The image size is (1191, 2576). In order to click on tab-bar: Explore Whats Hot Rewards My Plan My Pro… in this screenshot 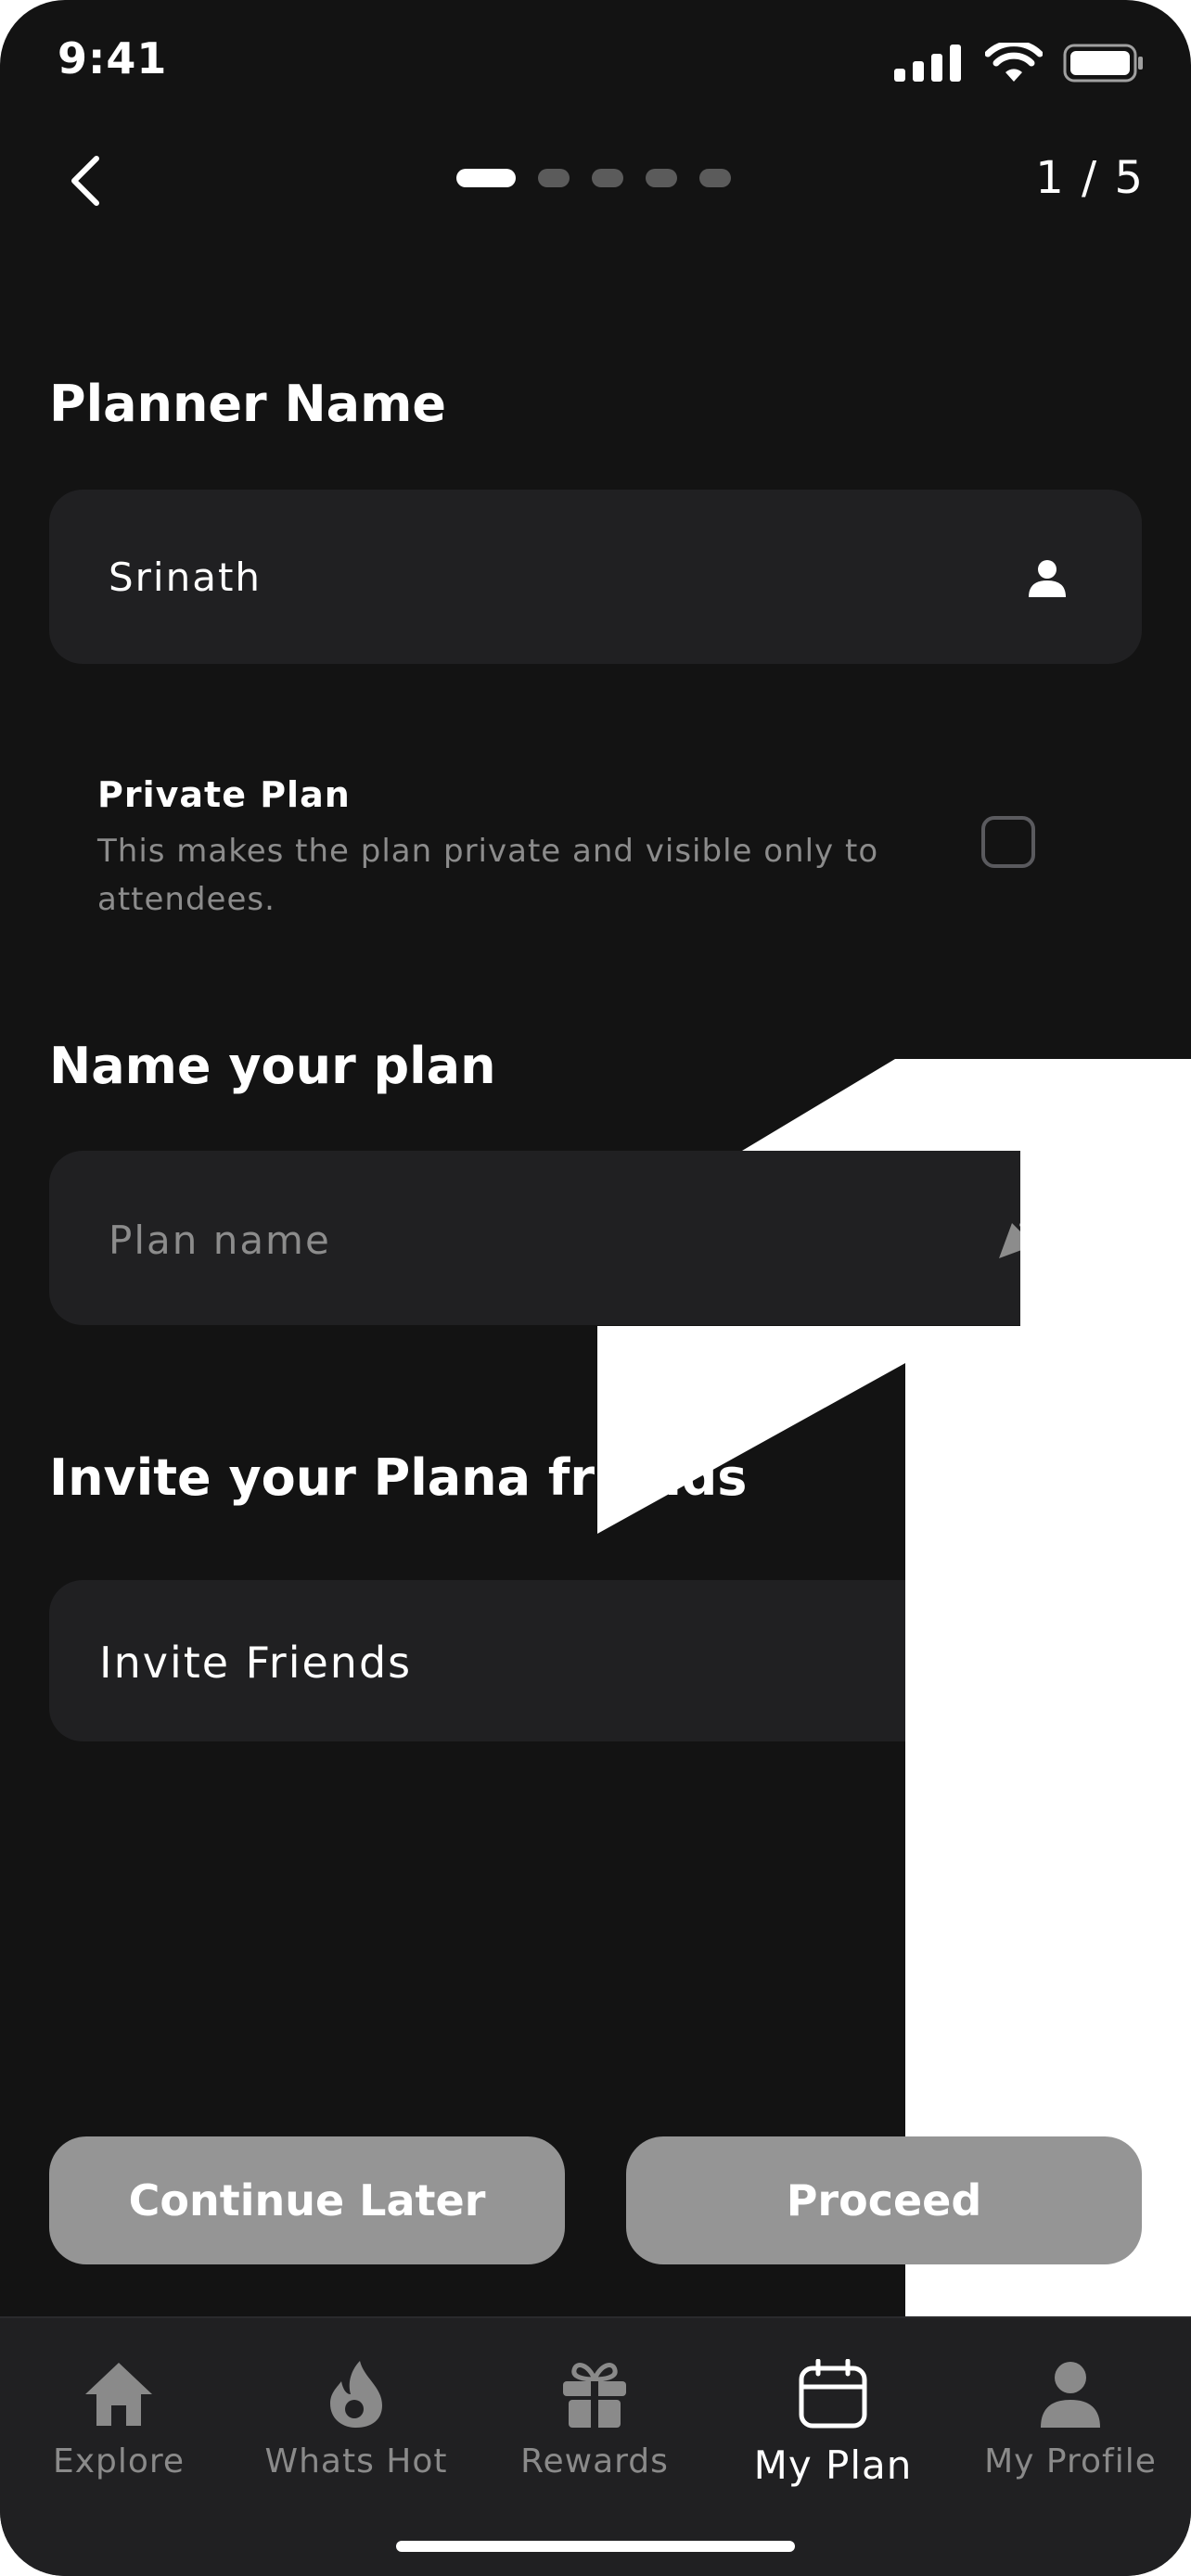, I will do `click(595, 2446)`.